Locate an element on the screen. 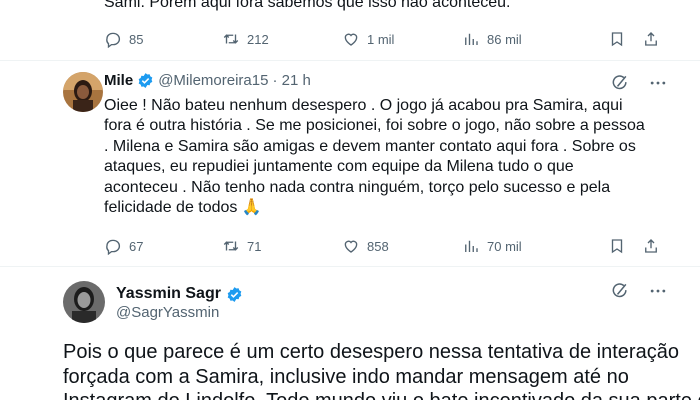 This screenshot has width=700, height=400. reply-tweet-actions: 67 71 858 70 mil is located at coordinates (382, 246).